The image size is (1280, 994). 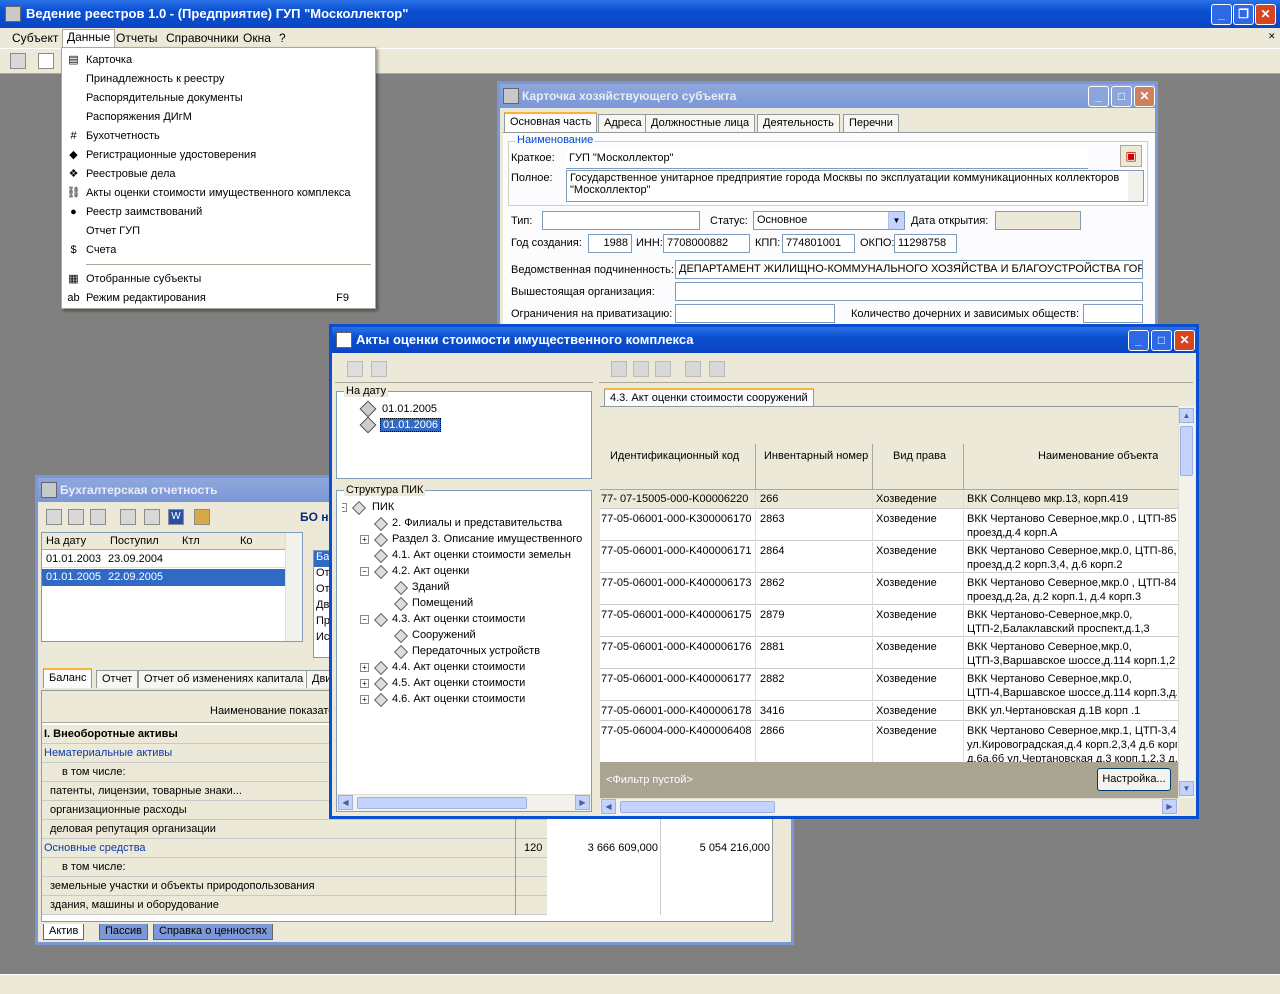 I want to click on tree-collapse-icon, so click(x=379, y=369).